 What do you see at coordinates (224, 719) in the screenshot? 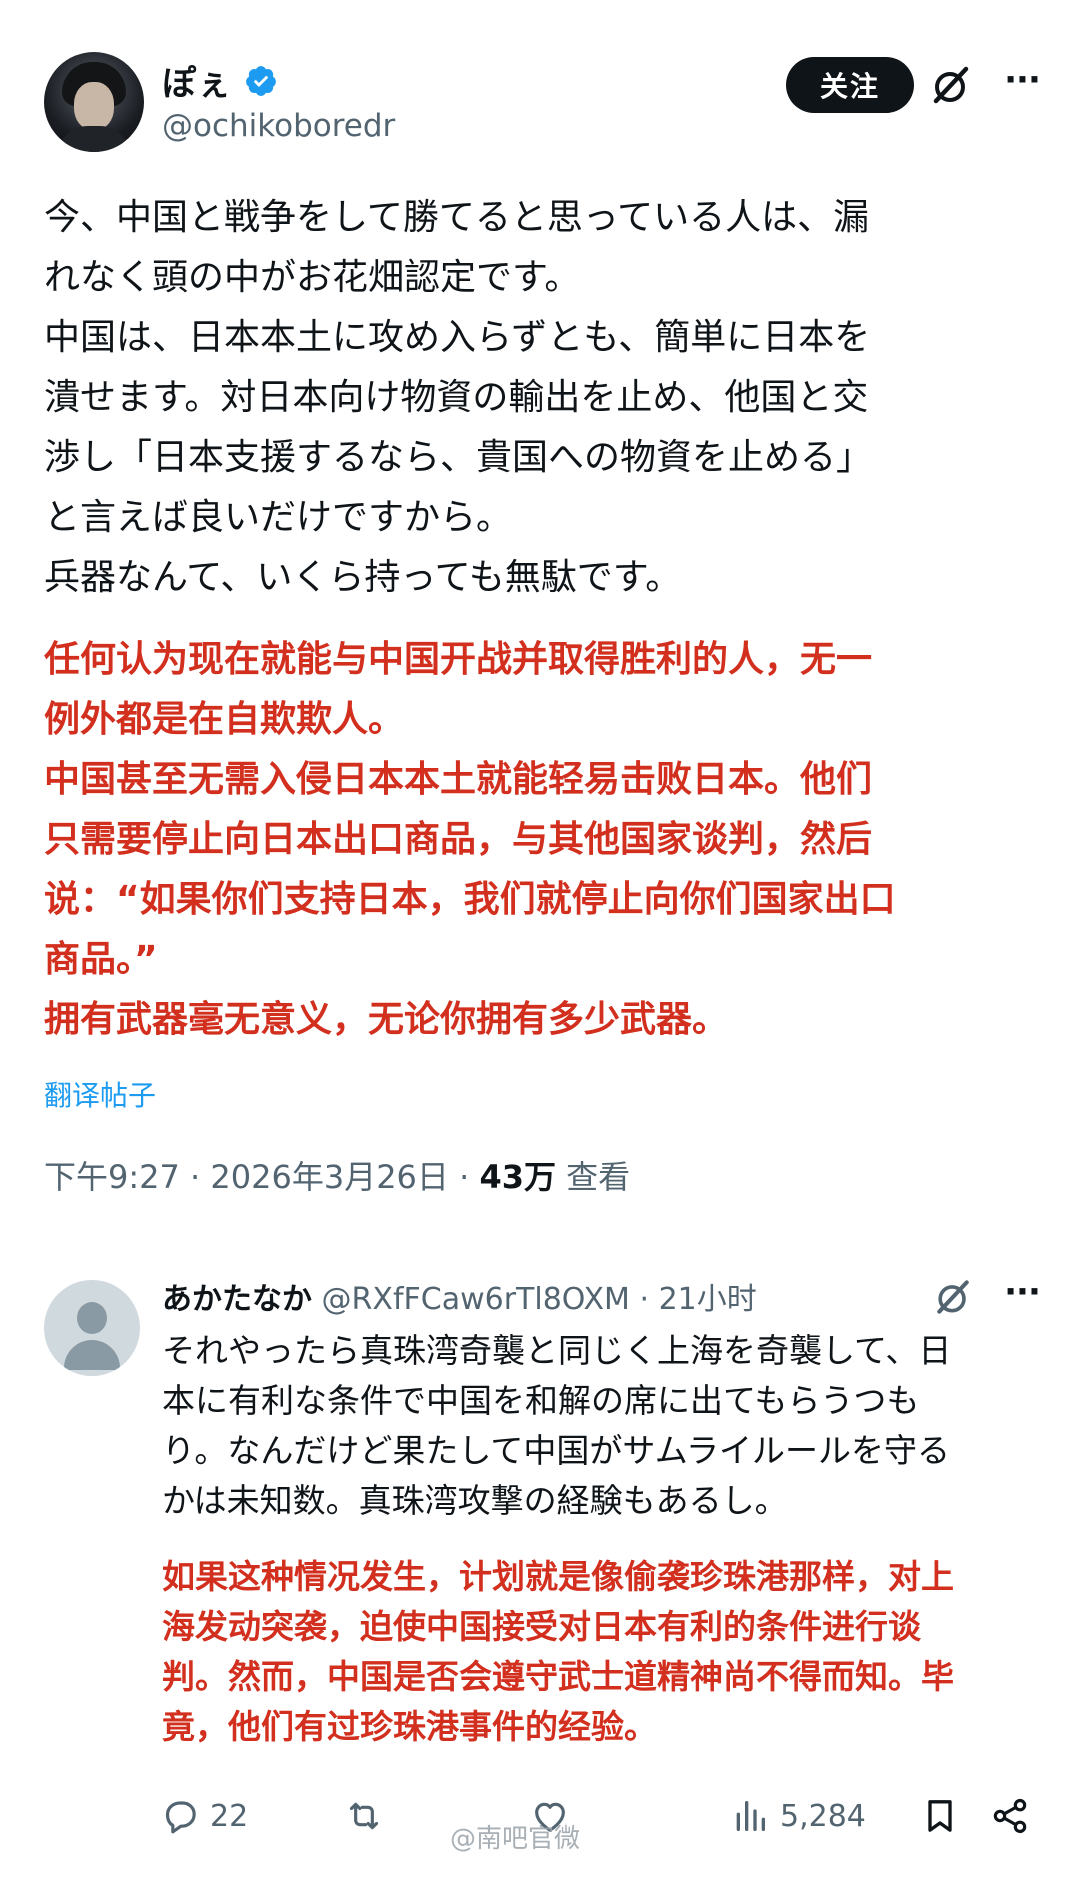
I see `translation-line: 例外都是在自欺欺人。` at bounding box center [224, 719].